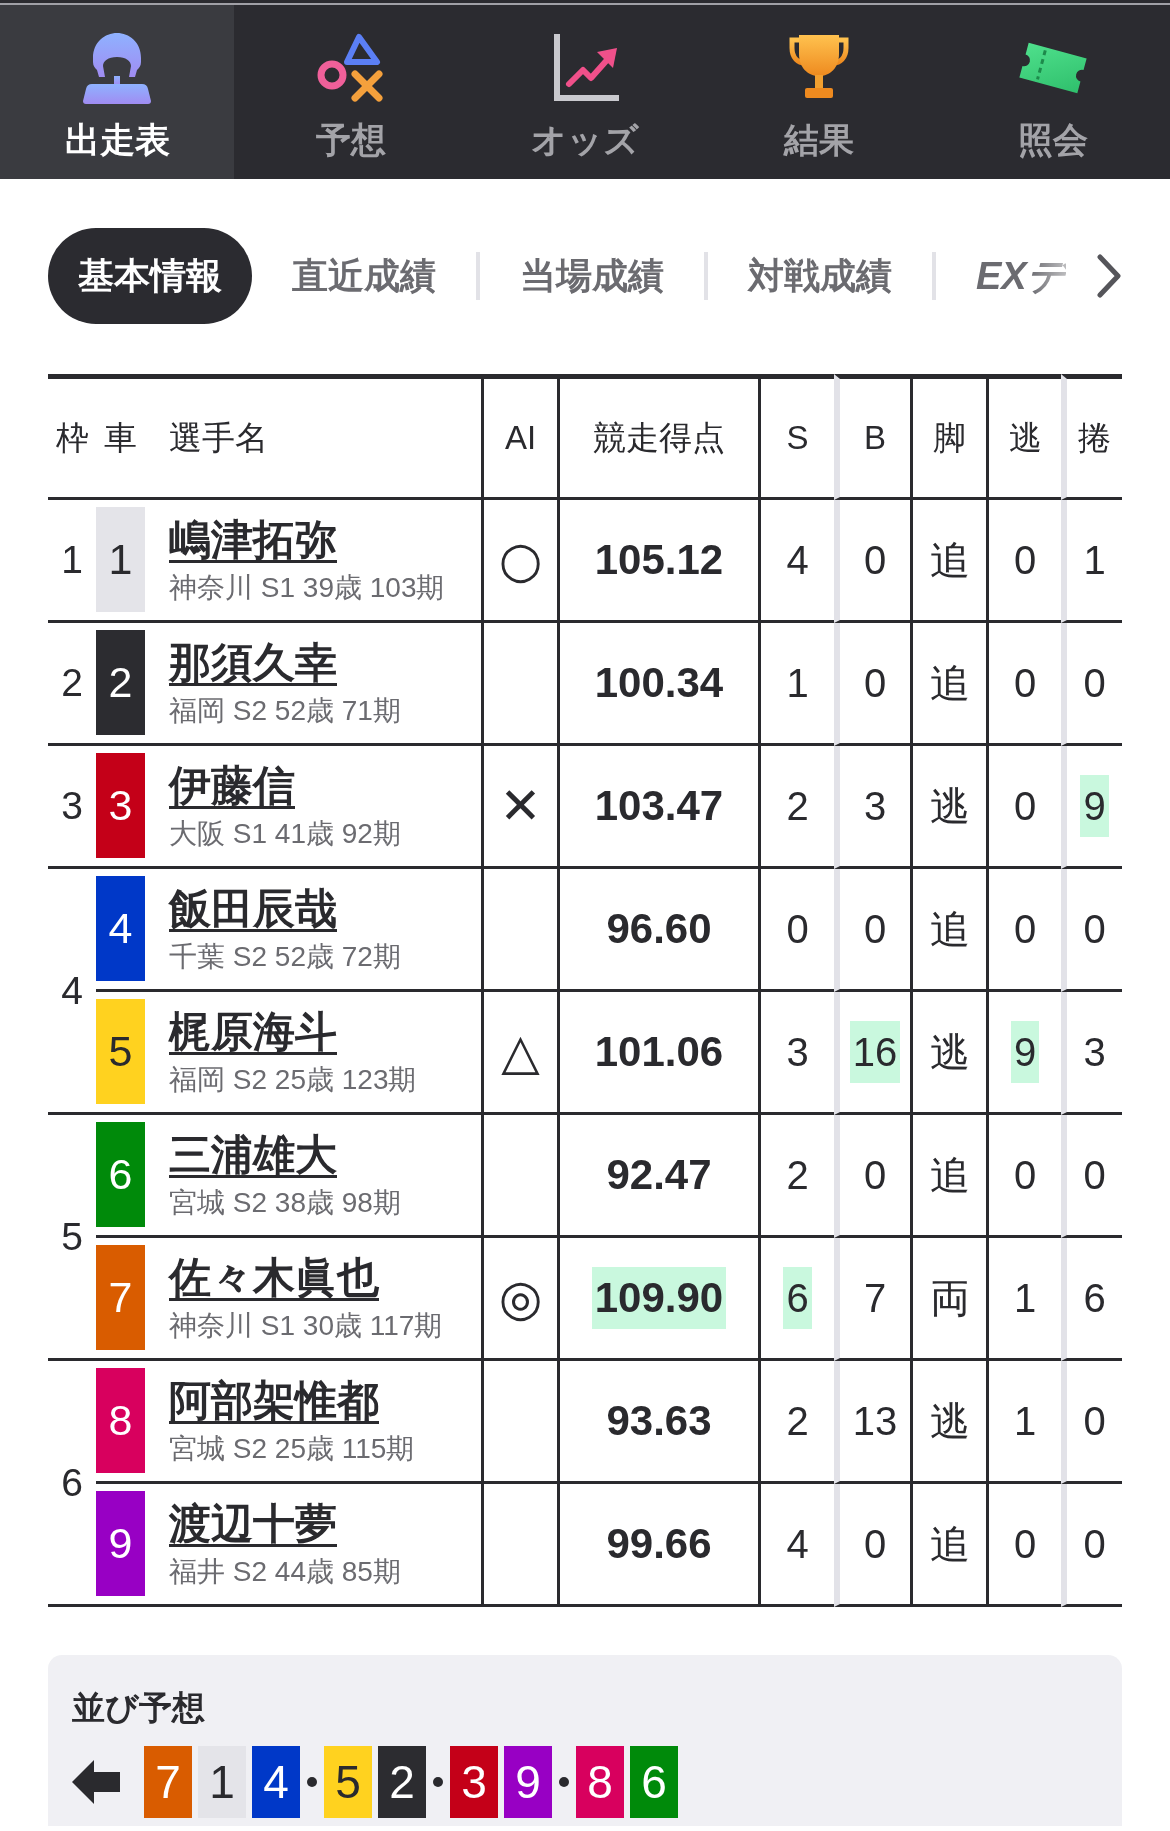  Describe the element at coordinates (659, 1175) in the screenshot. I see `score-value: 92.47` at that location.